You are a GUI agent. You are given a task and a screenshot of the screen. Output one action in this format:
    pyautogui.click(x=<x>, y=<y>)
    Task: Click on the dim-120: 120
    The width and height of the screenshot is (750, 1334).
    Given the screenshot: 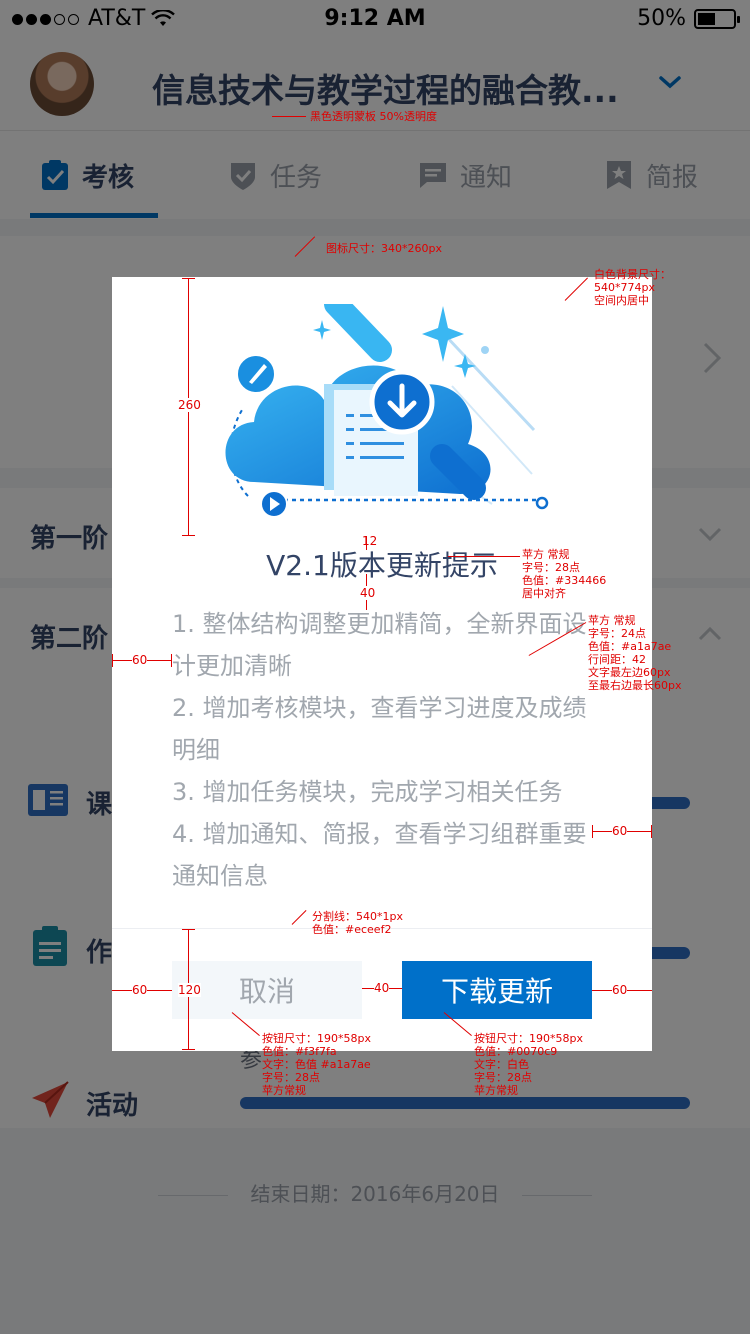 What is the action you would take?
    pyautogui.click(x=189, y=990)
    